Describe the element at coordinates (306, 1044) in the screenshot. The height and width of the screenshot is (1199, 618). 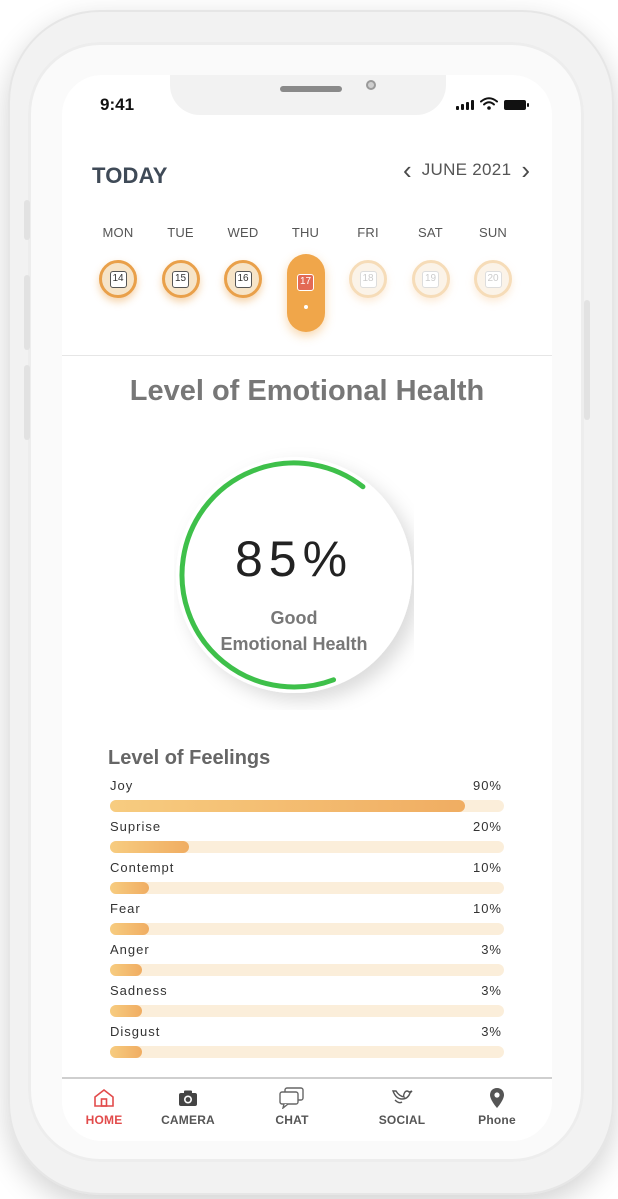
I see `feeling-row-disgust: Disgust 3%` at that location.